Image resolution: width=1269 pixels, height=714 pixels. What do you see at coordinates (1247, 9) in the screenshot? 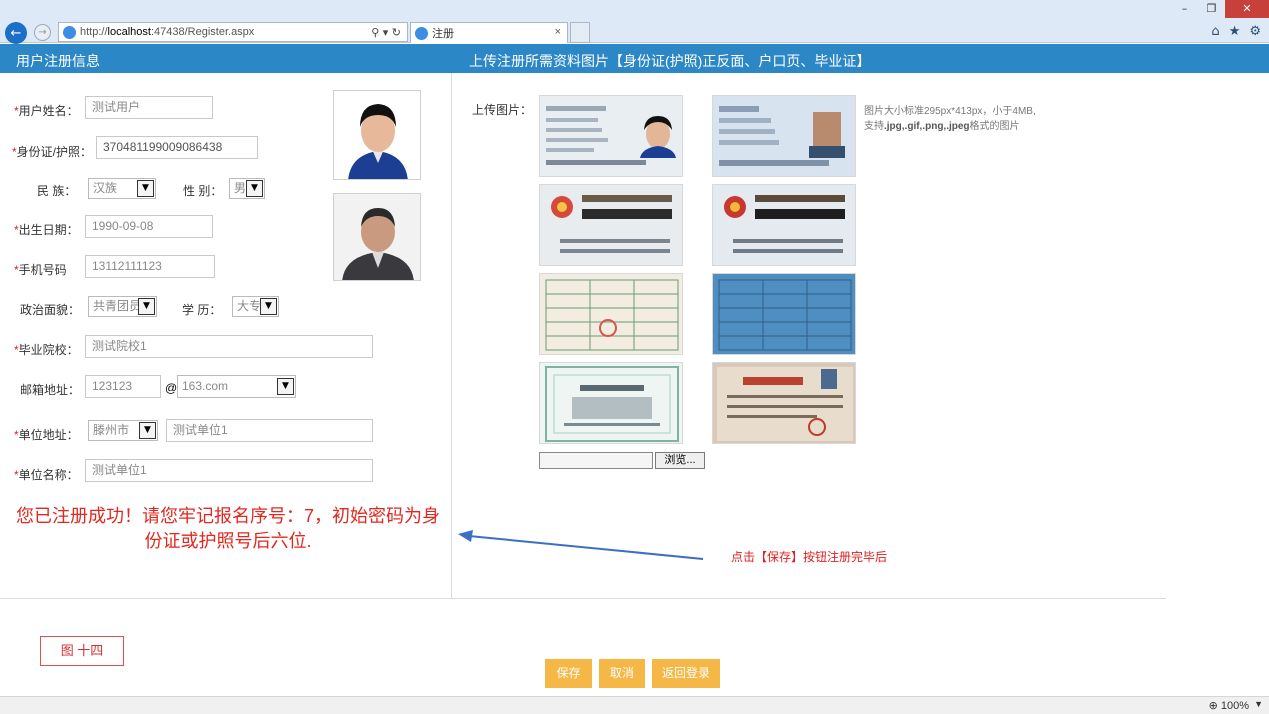
I see `window-close-icon: ✕` at bounding box center [1247, 9].